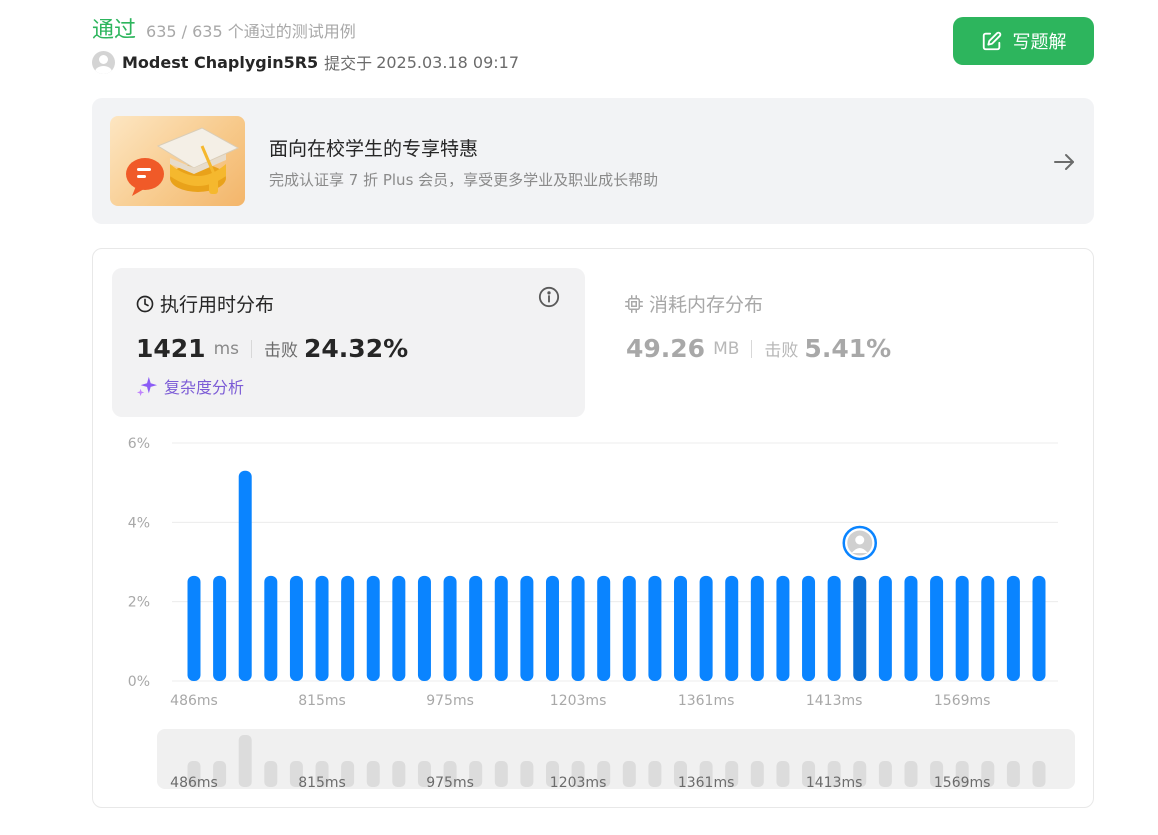  What do you see at coordinates (706, 701) in the screenshot?
I see `x-tick-label: 1361ms` at bounding box center [706, 701].